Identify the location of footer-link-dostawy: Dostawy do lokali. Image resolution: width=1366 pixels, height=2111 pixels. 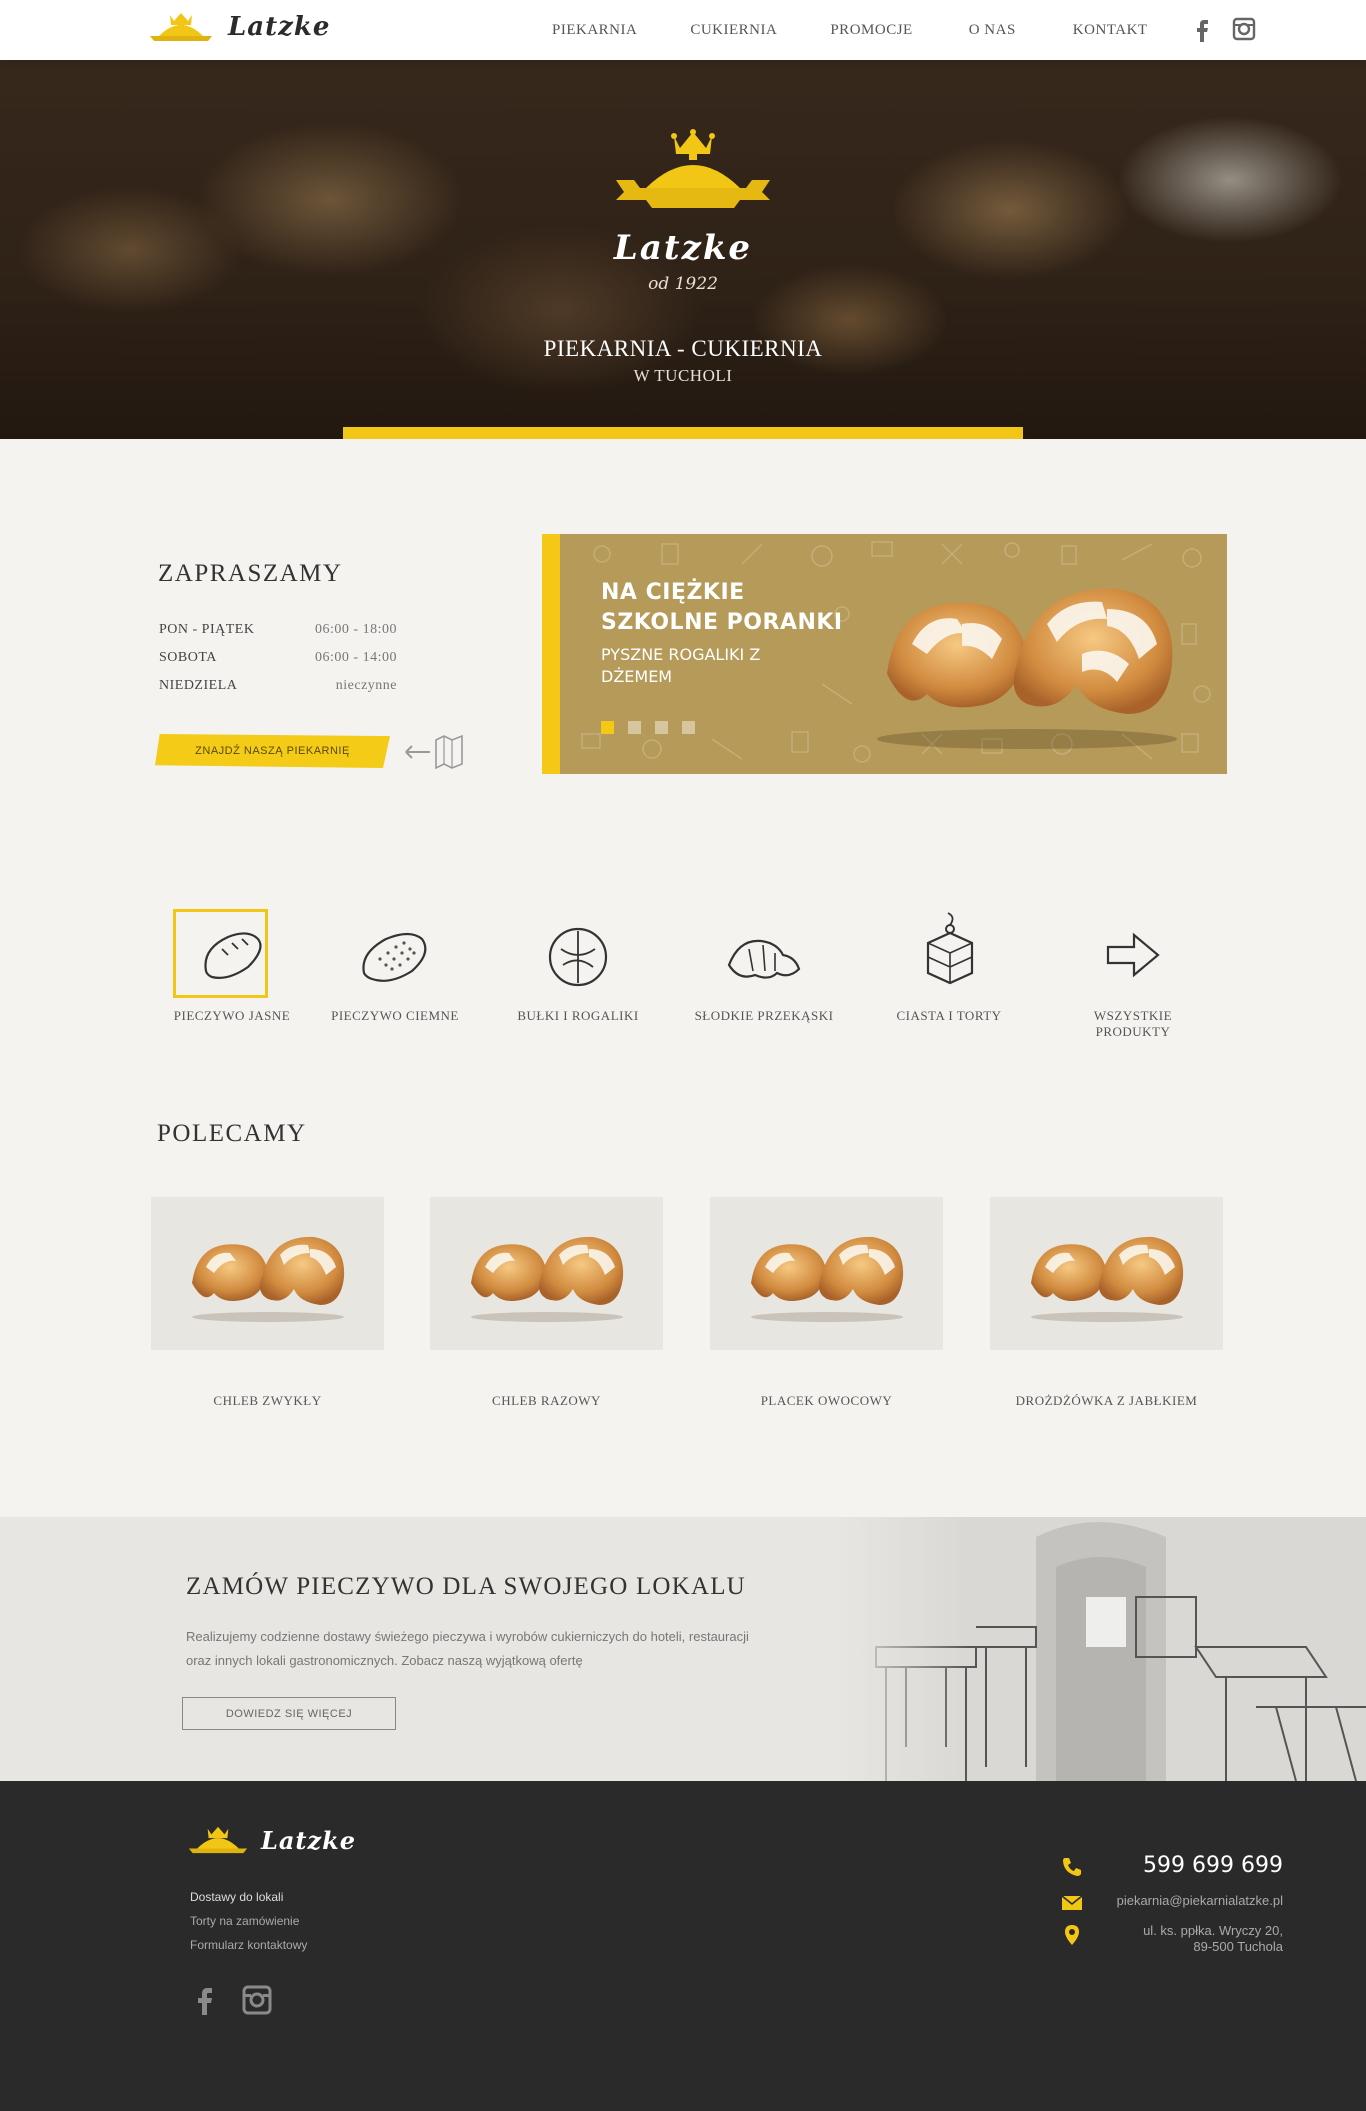
(248, 1897).